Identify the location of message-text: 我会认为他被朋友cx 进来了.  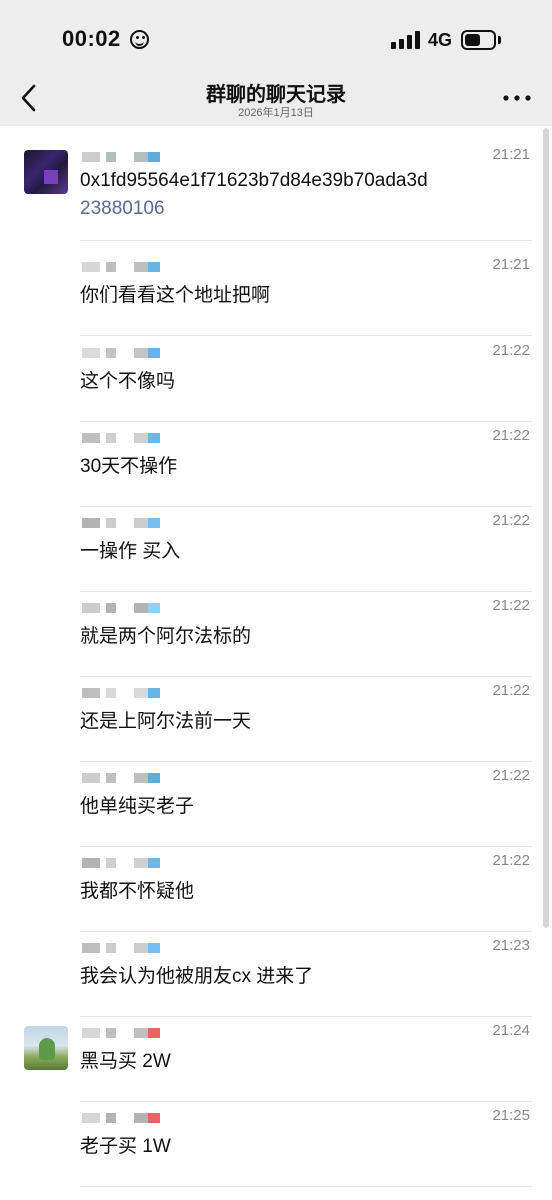
(197, 976).